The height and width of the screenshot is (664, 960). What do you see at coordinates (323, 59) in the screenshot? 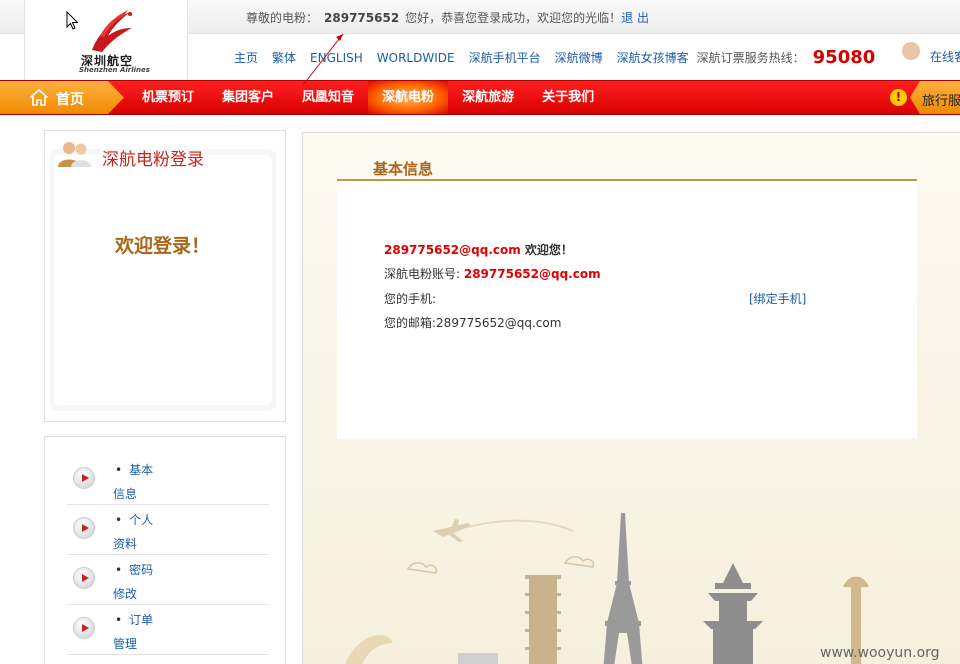
I see `annotation-arrow-icon` at bounding box center [323, 59].